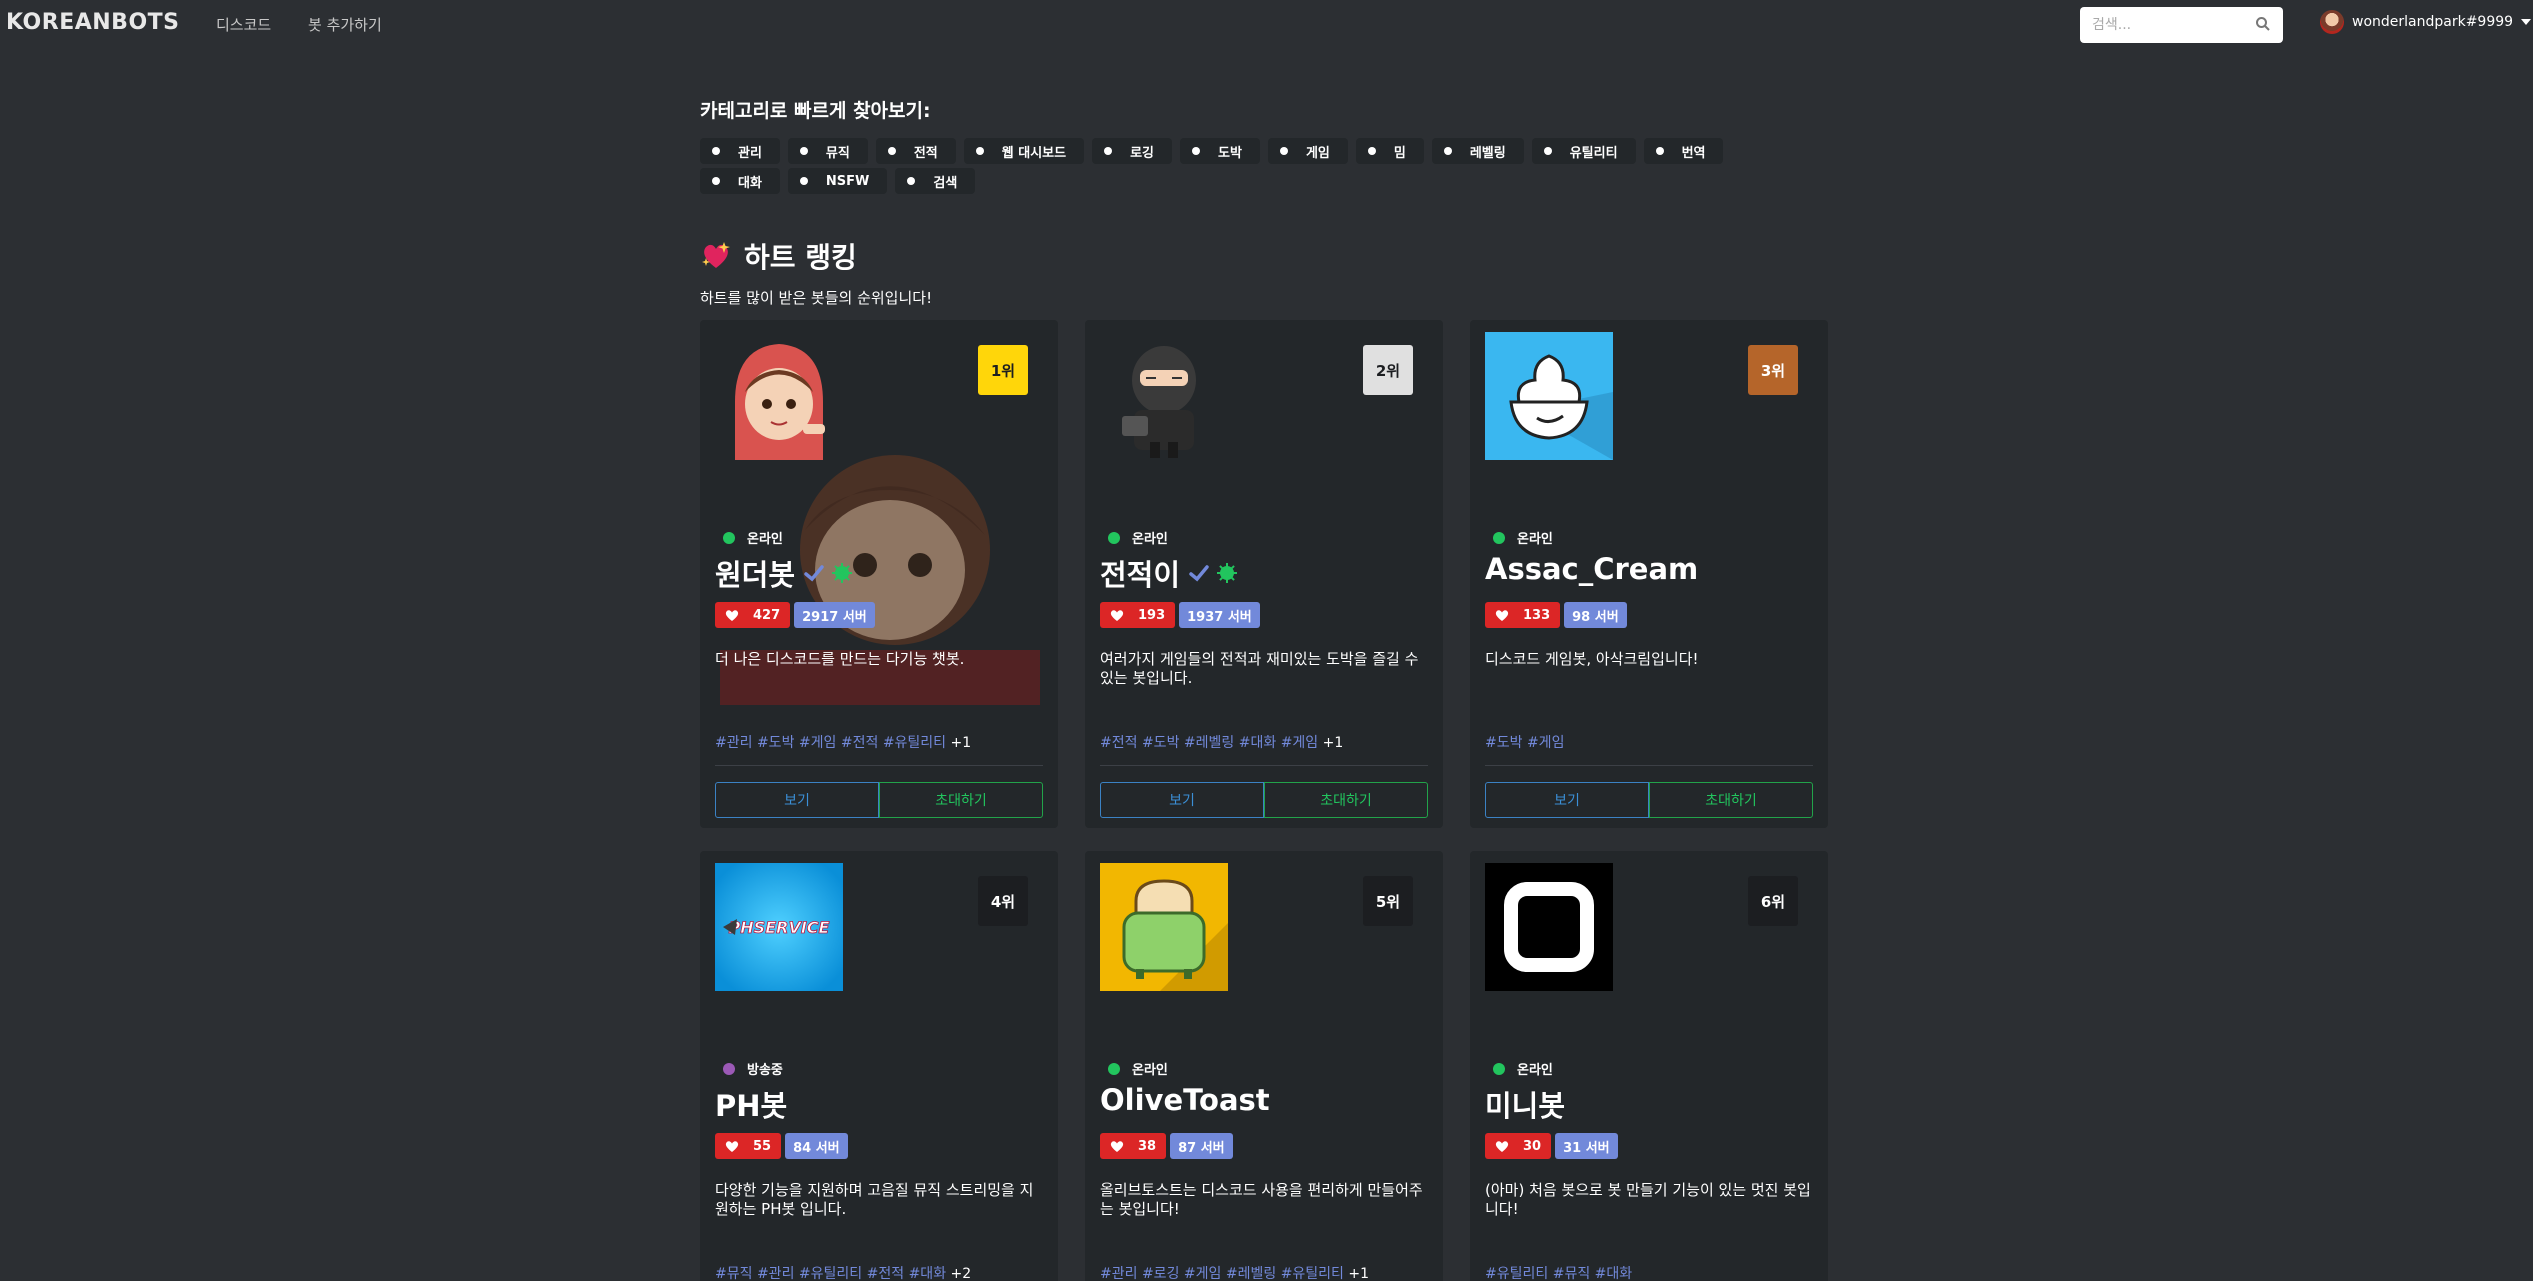 This screenshot has width=2533, height=1281. Describe the element at coordinates (816, 1146) in the screenshot. I see `server-count-badge: 84 서버` at that location.